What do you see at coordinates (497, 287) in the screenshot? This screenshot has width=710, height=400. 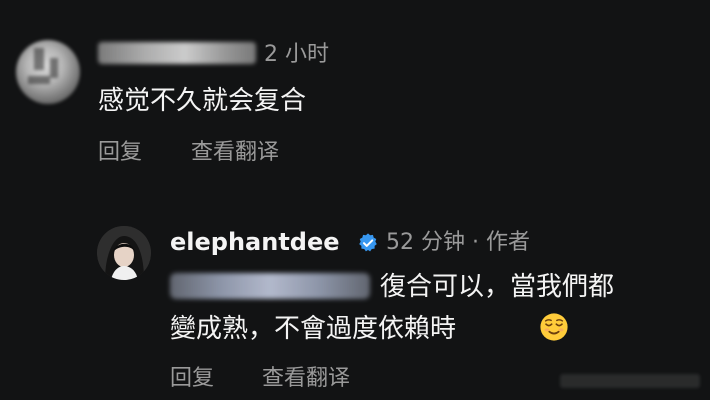 I see `comment-text-line-1: 復合可以，當我們都` at bounding box center [497, 287].